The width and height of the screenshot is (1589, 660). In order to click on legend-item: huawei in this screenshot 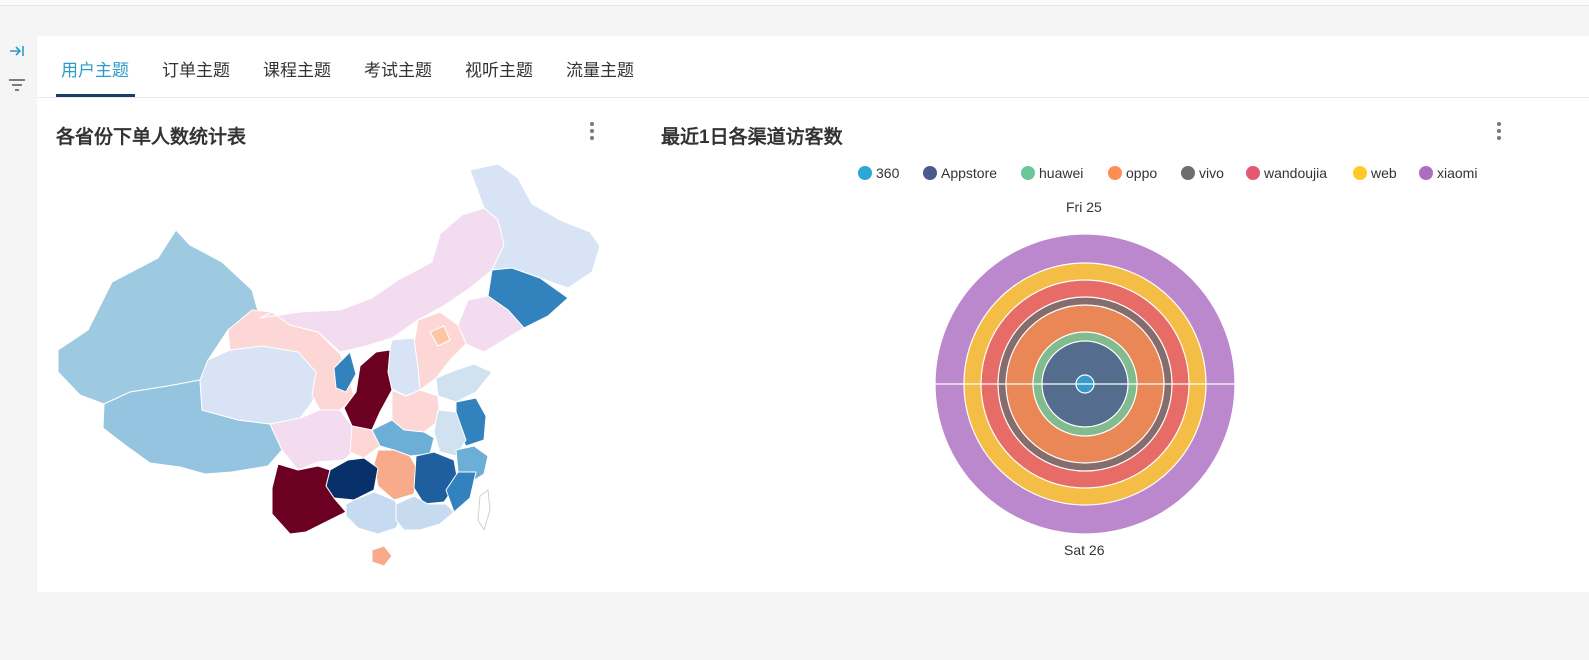, I will do `click(1052, 173)`.